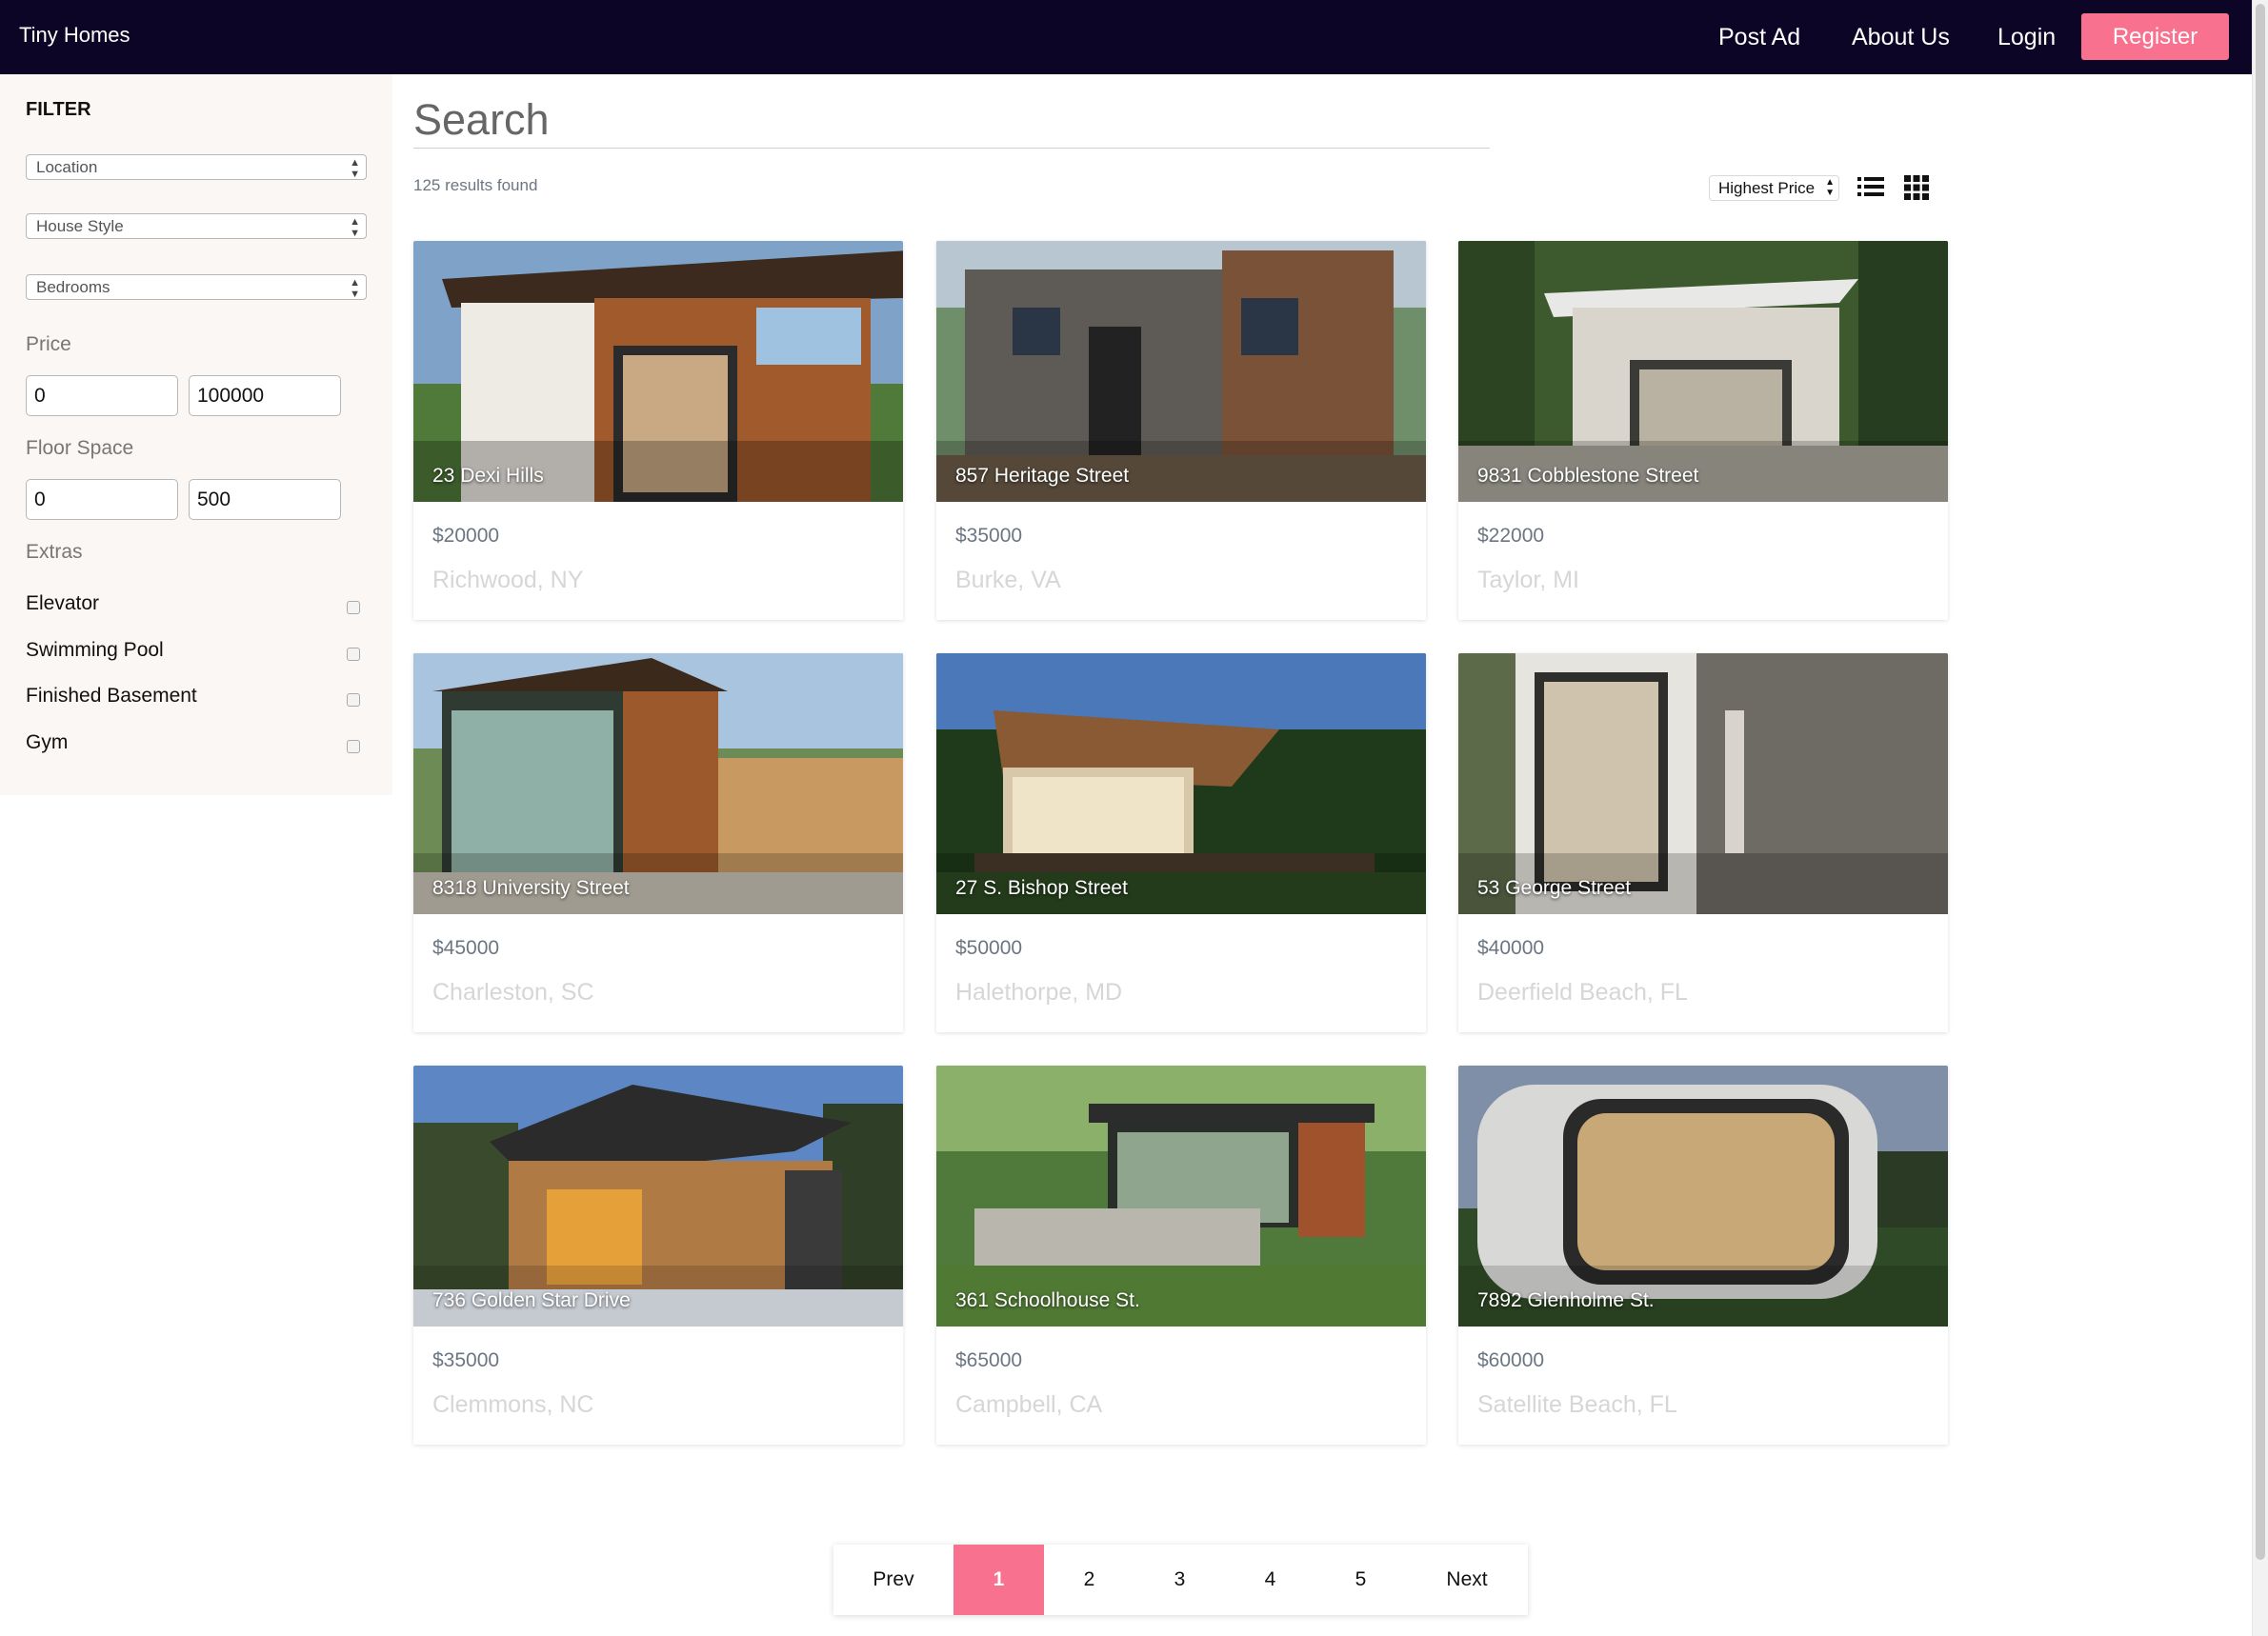 The width and height of the screenshot is (2268, 1636). Describe the element at coordinates (73, 287) in the screenshot. I see `bedrooms-select-label: Bedrooms` at that location.